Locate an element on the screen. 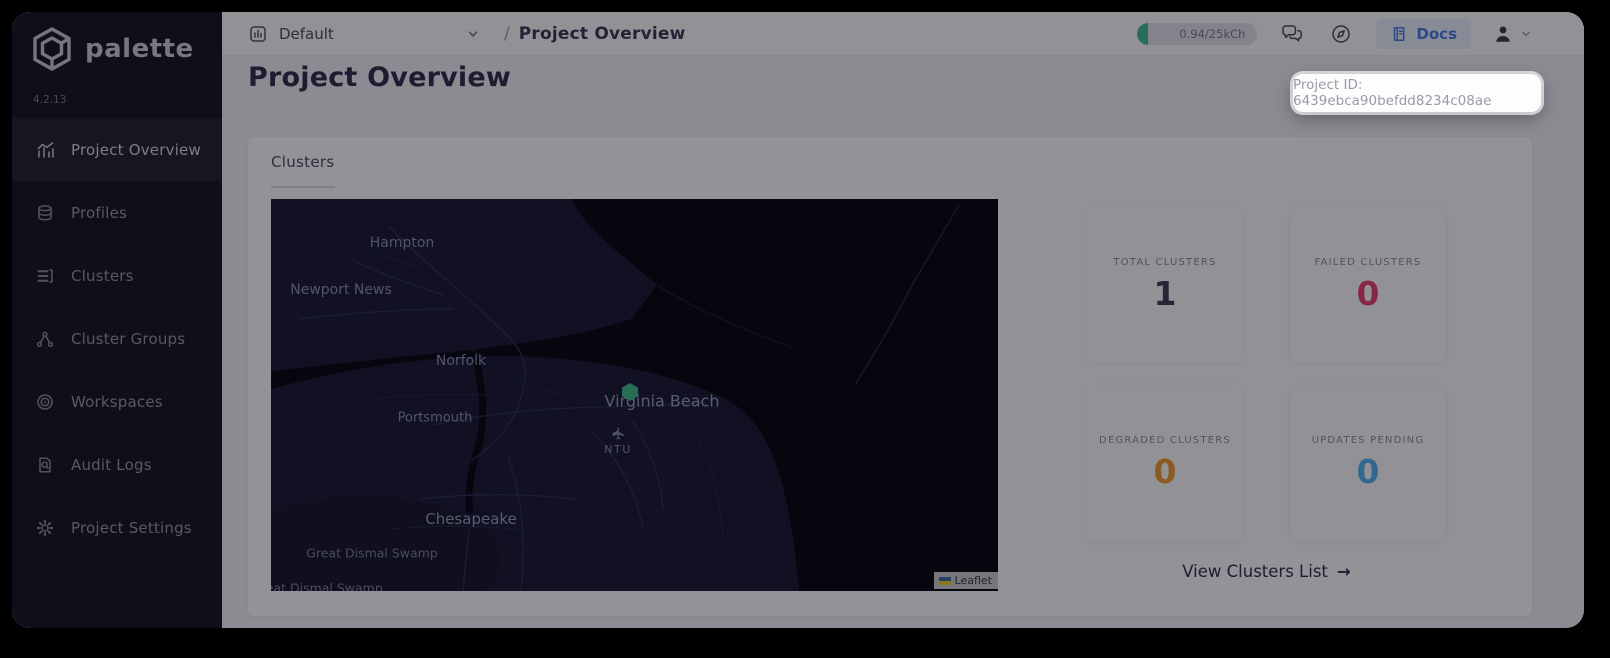 Image resolution: width=1610 pixels, height=658 pixels. project-id-tooltip: Project ID: 6439ebca90befdd8234c08ae is located at coordinates (1417, 93).